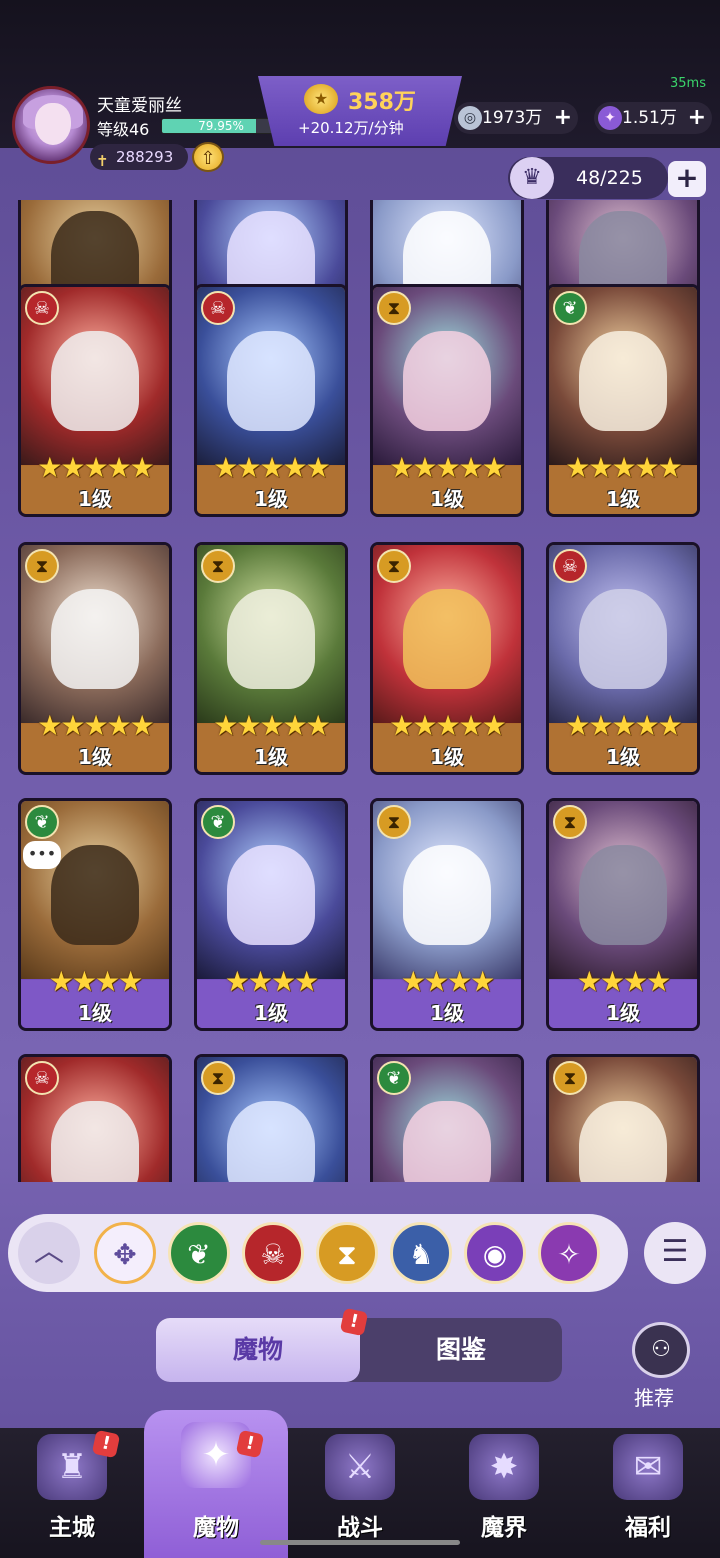  What do you see at coordinates (347, 1253) in the screenshot?
I see `time-filter-icon: ⧗` at bounding box center [347, 1253].